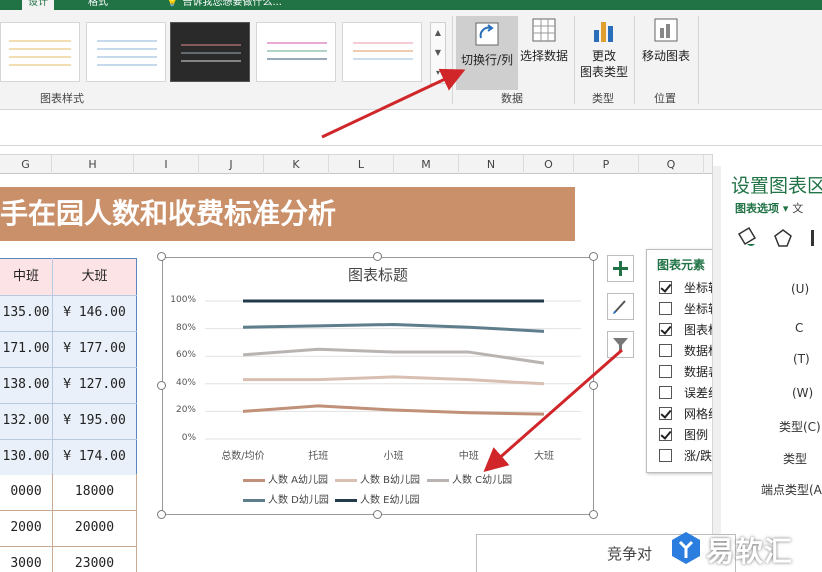 This screenshot has width=822, height=572. I want to click on gallery-scroll: ▲ ▼ ▾, so click(438, 53).